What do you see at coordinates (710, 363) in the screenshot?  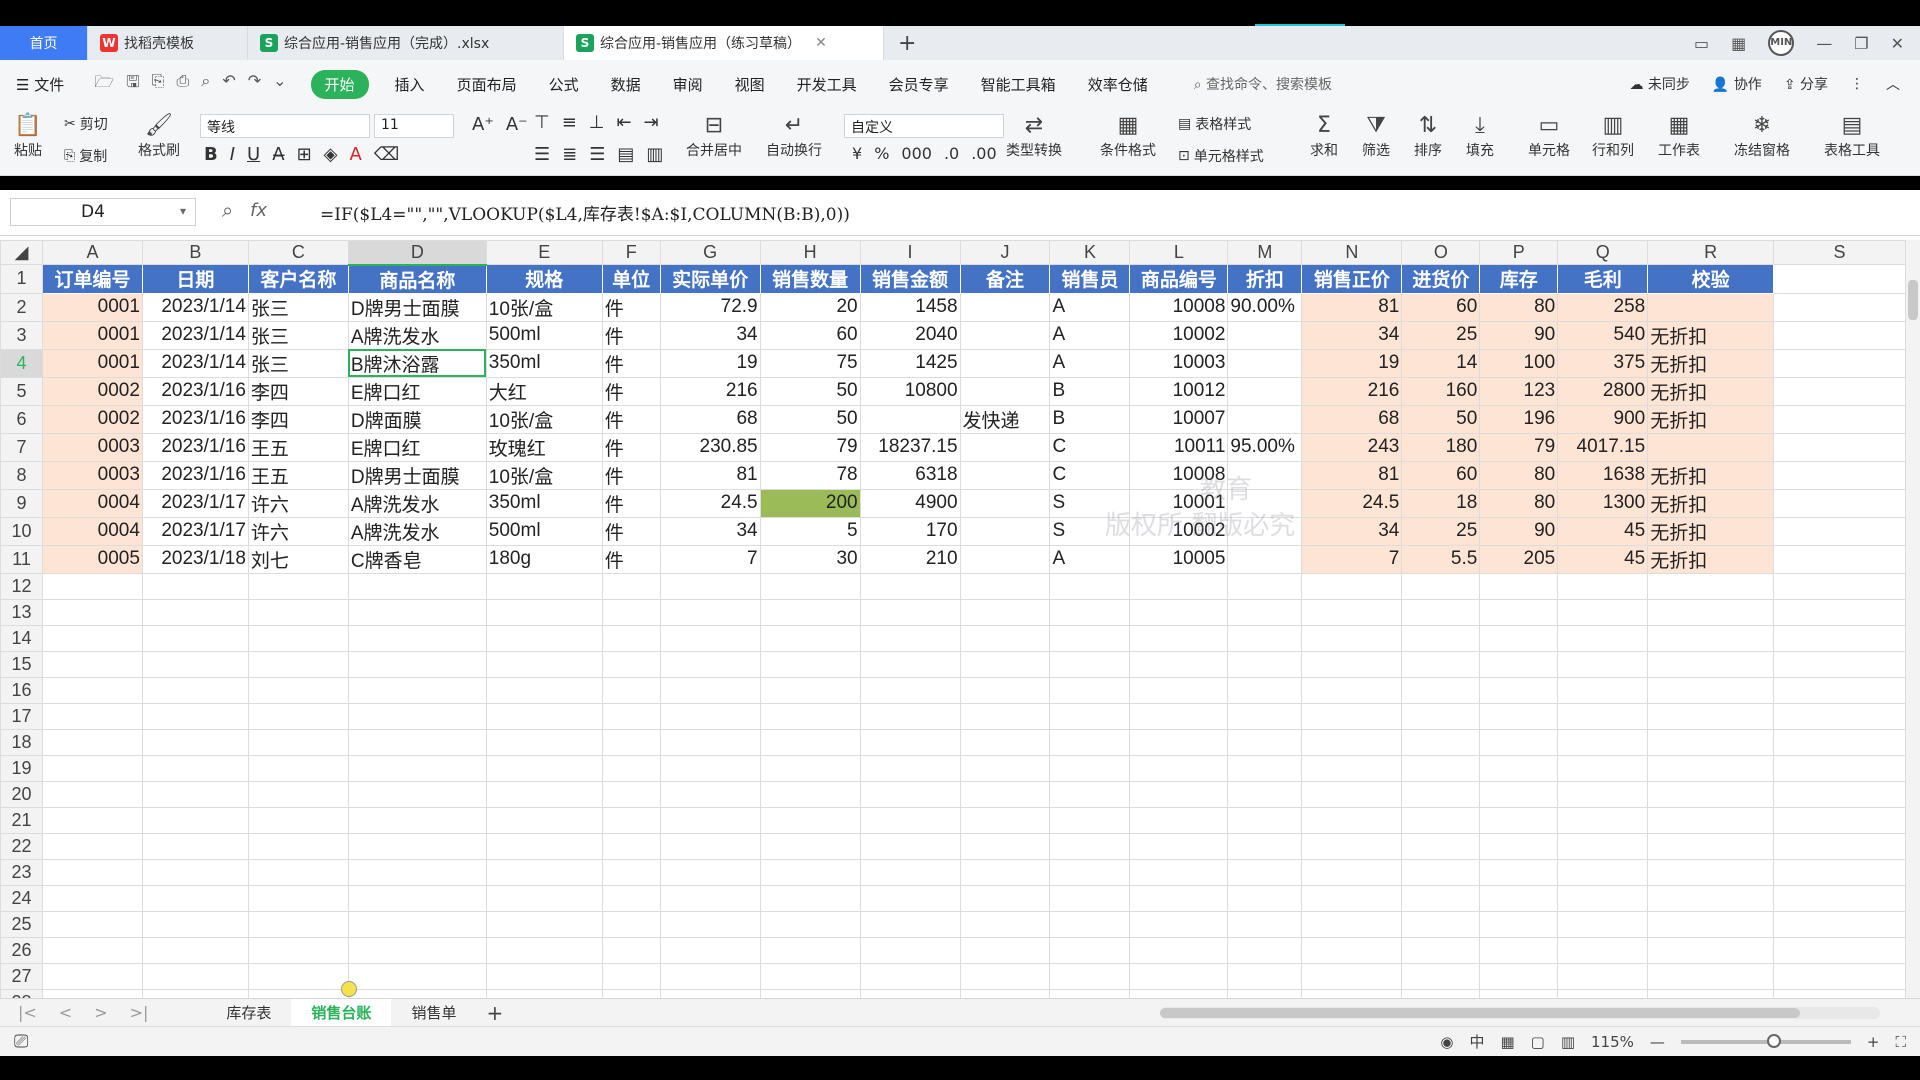 I see `cell: 19` at bounding box center [710, 363].